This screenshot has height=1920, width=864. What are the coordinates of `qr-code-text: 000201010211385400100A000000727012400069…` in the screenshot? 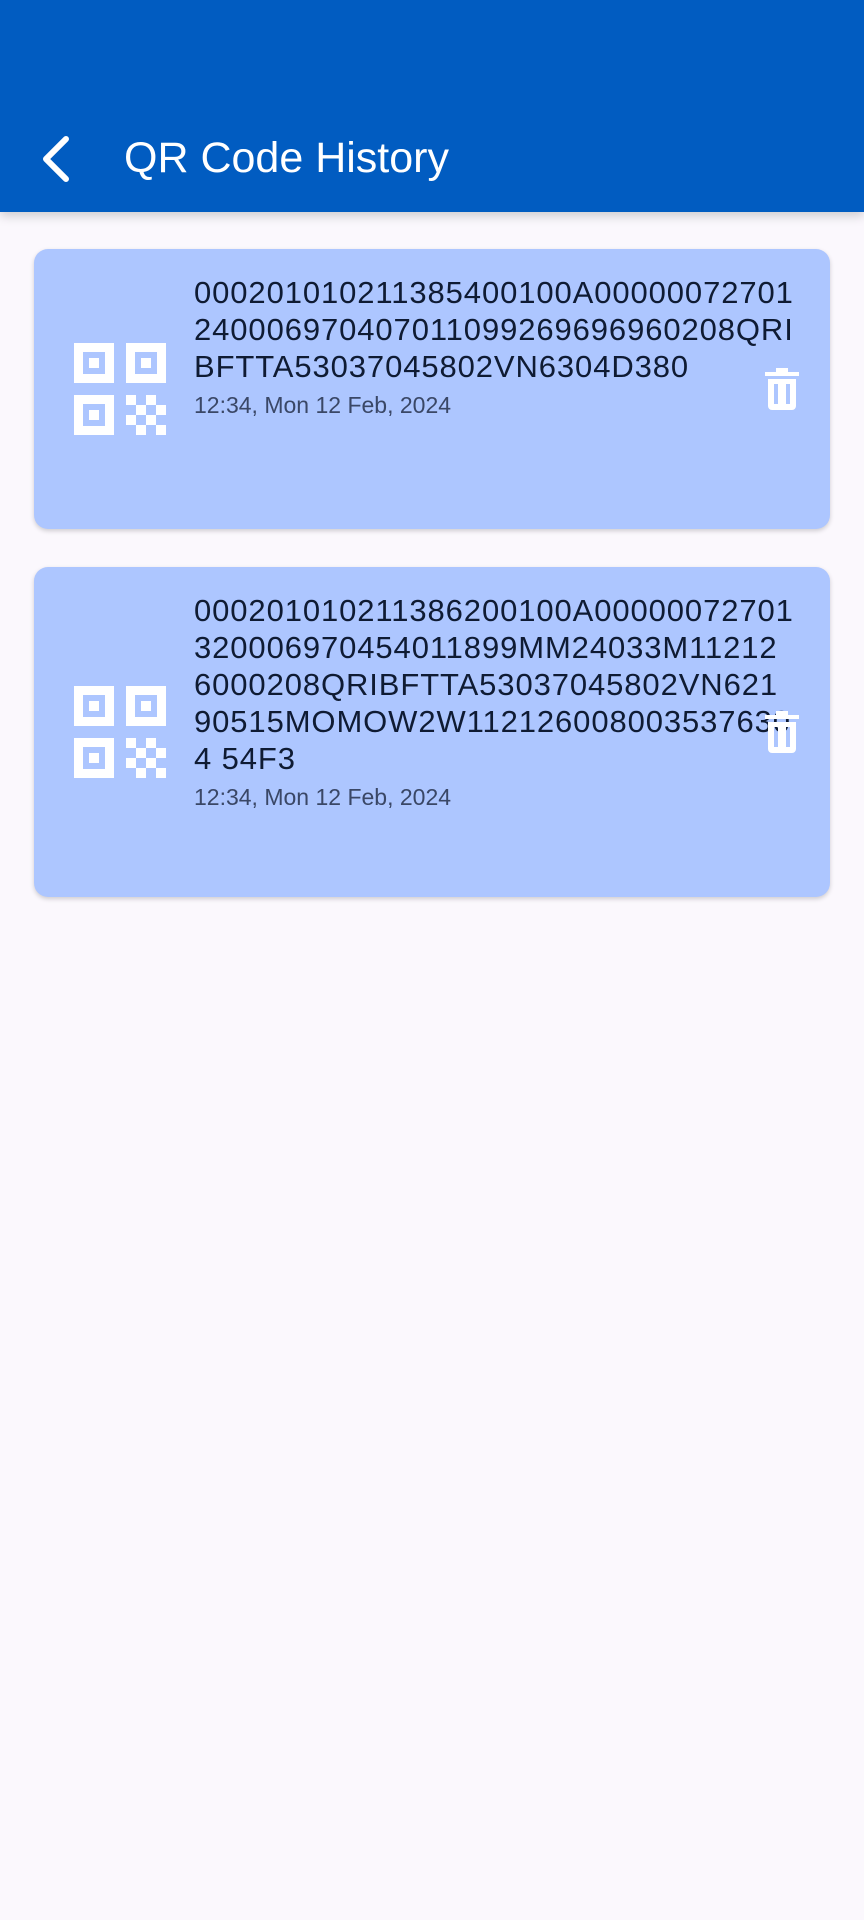 It's located at (494, 329).